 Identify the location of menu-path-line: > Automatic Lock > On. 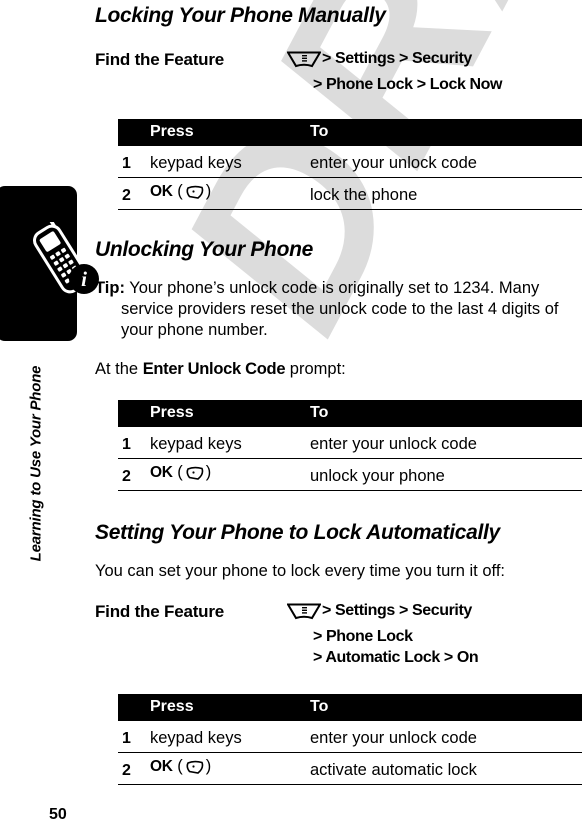
(396, 657).